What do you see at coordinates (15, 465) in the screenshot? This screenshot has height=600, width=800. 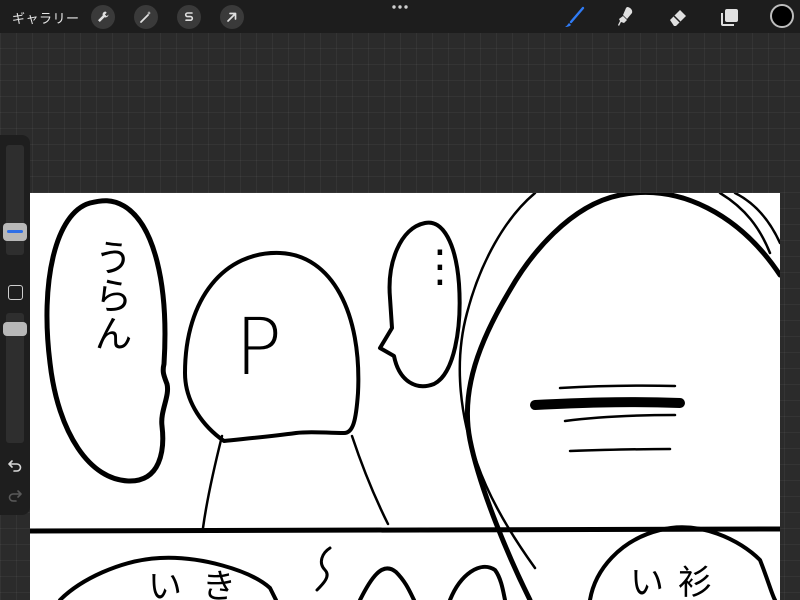 I see `undo-icon` at bounding box center [15, 465].